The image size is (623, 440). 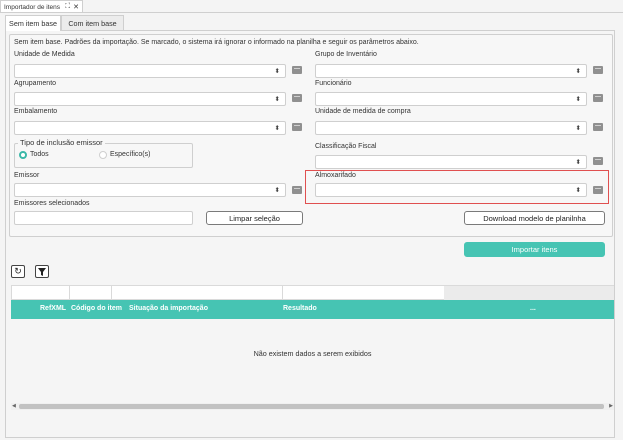 I want to click on scroll-left-icon: ◀, so click(x=14, y=406).